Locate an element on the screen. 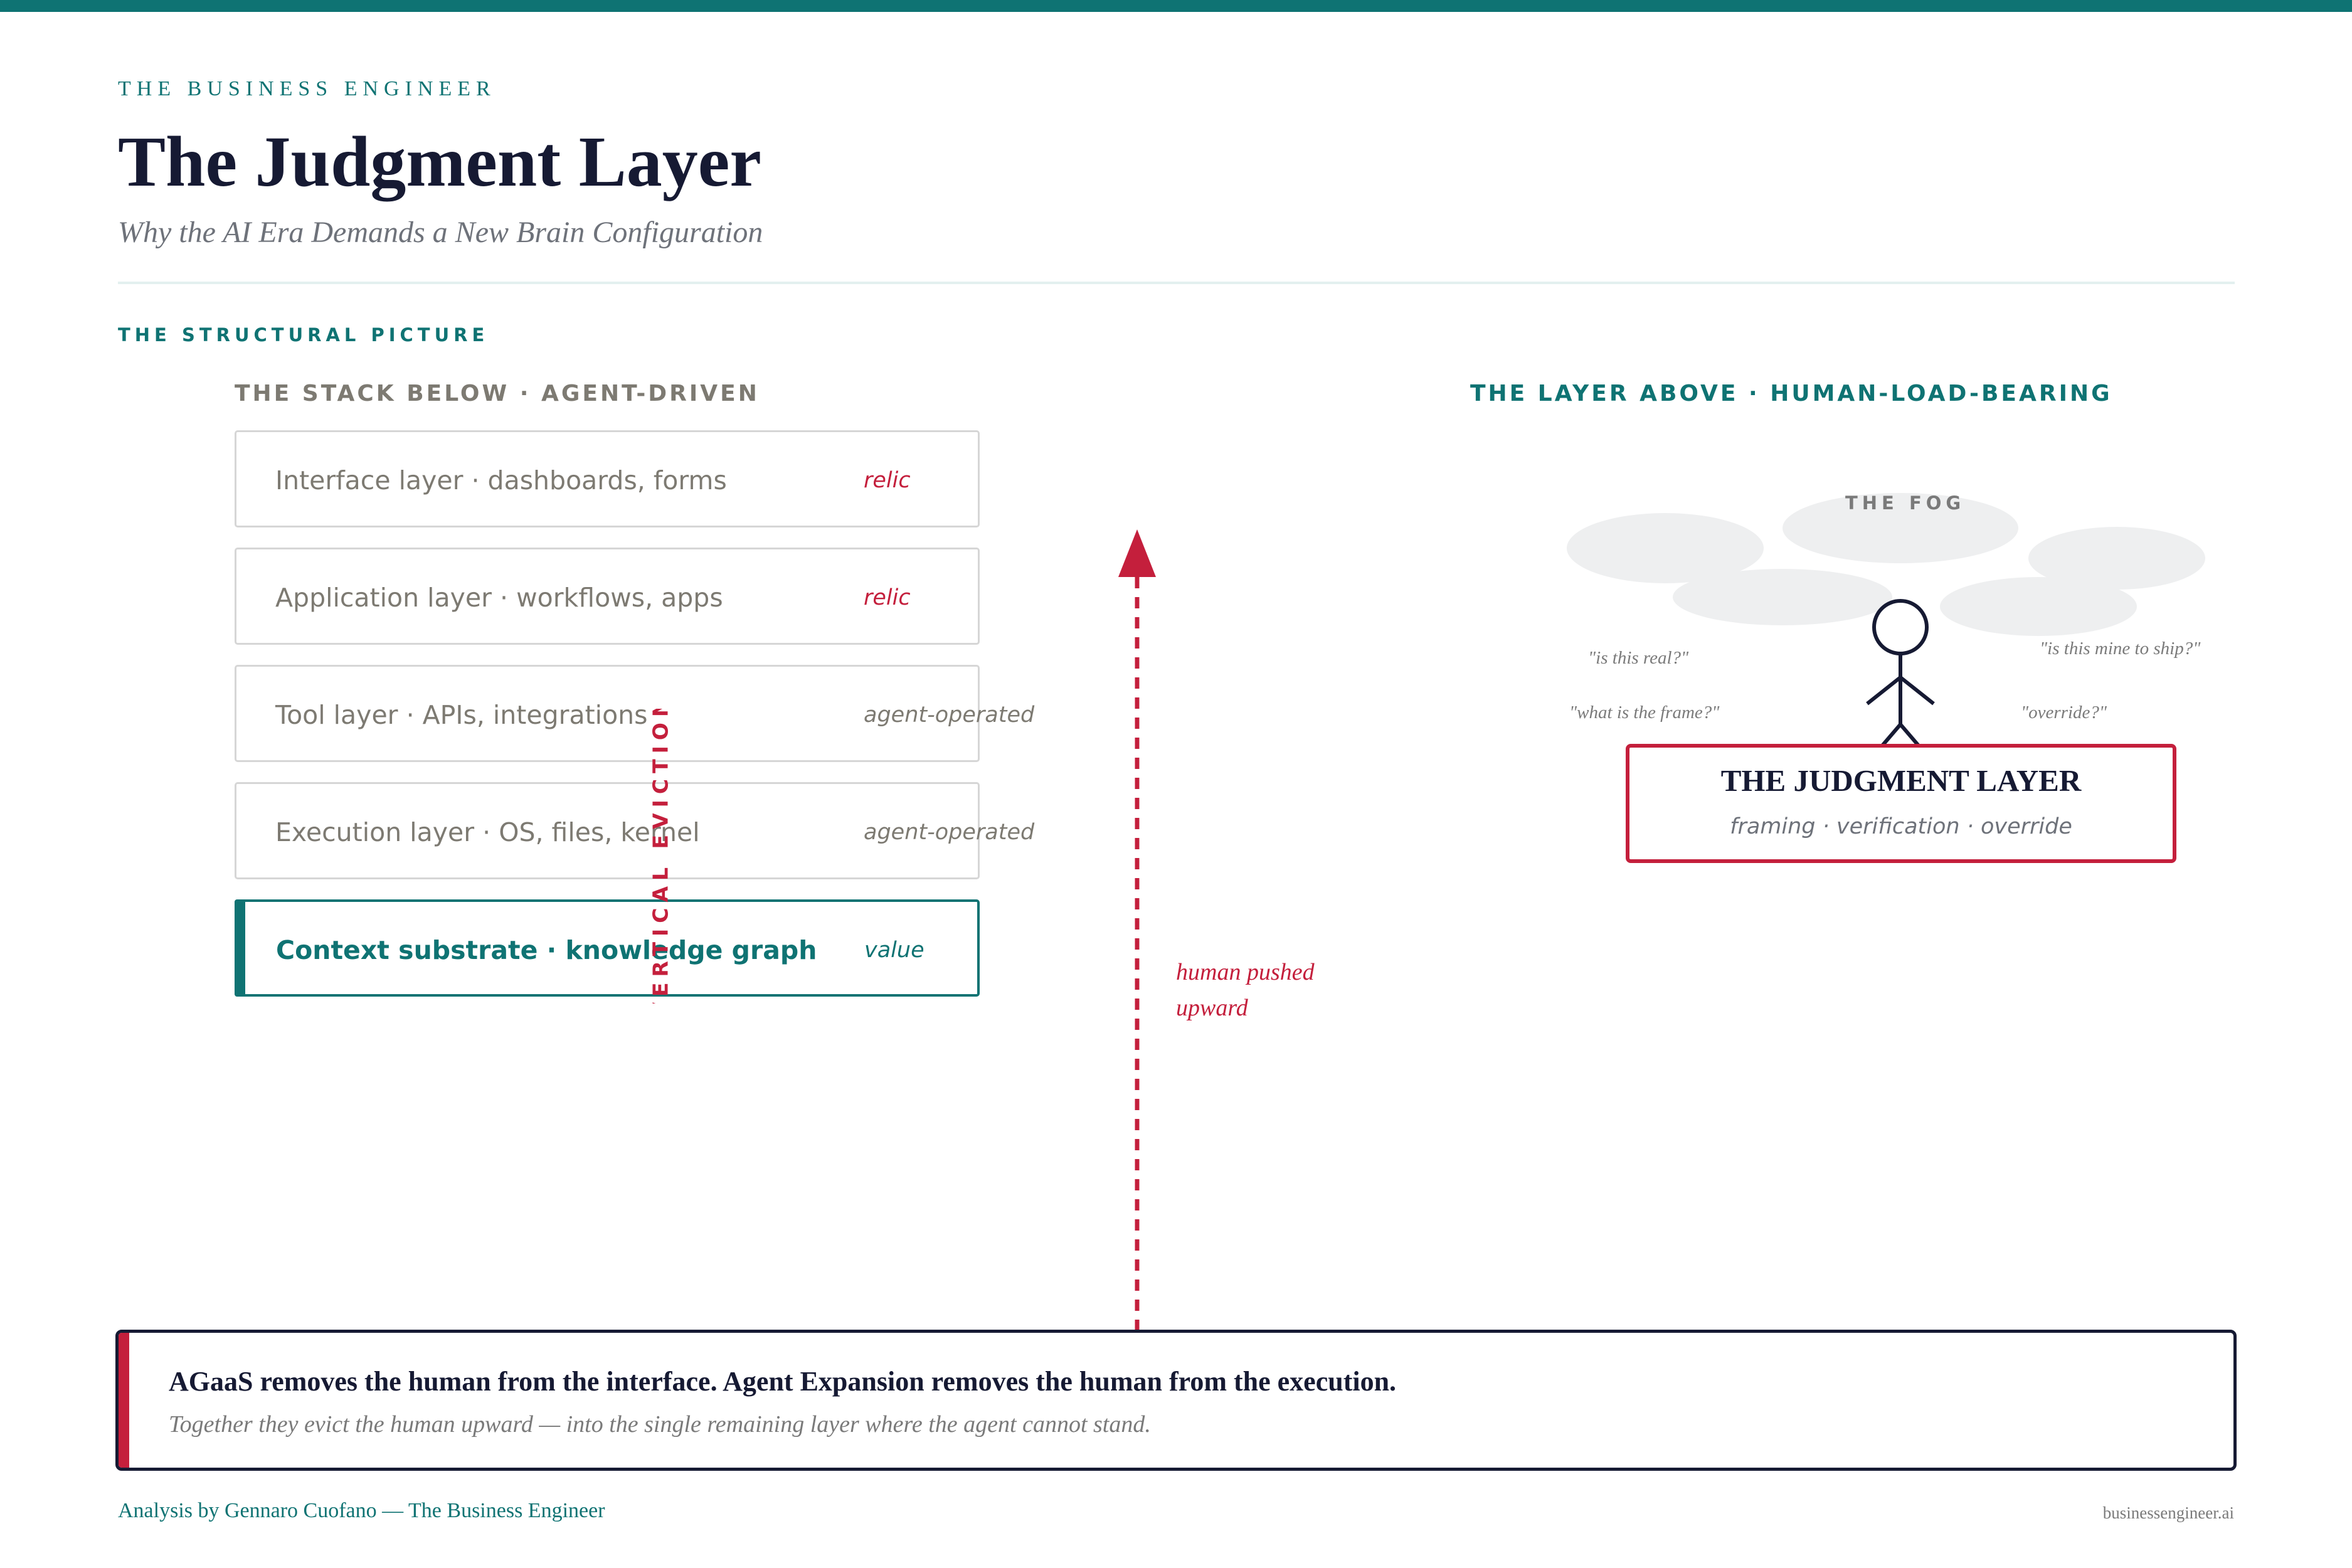  top-accent-bar is located at coordinates (1176, 6).